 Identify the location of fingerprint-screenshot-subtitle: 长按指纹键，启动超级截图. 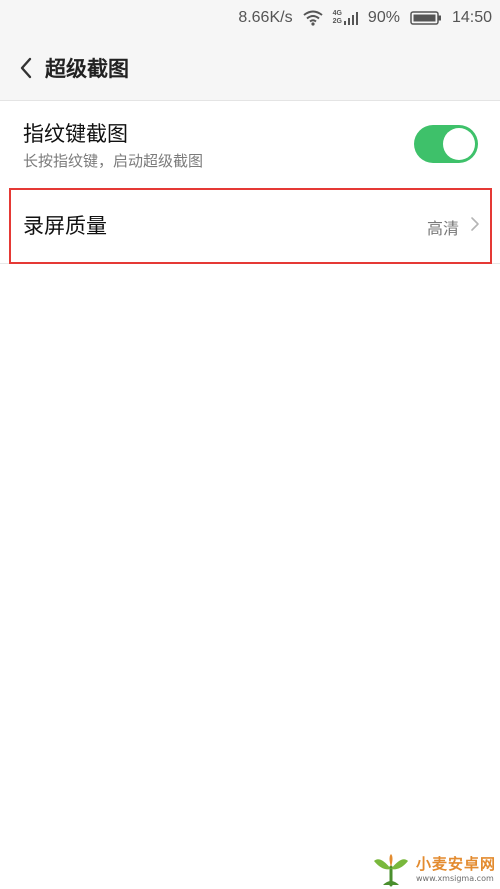
(113, 161).